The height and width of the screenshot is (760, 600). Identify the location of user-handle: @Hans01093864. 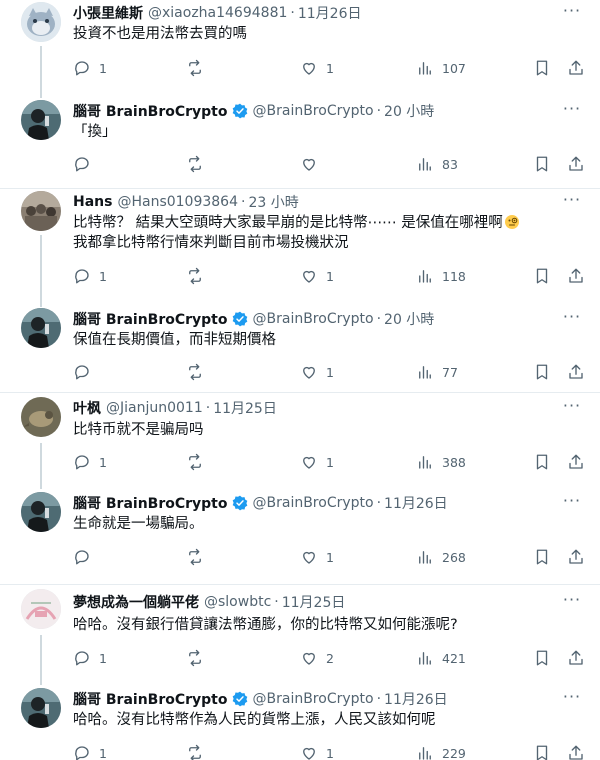
(177, 202).